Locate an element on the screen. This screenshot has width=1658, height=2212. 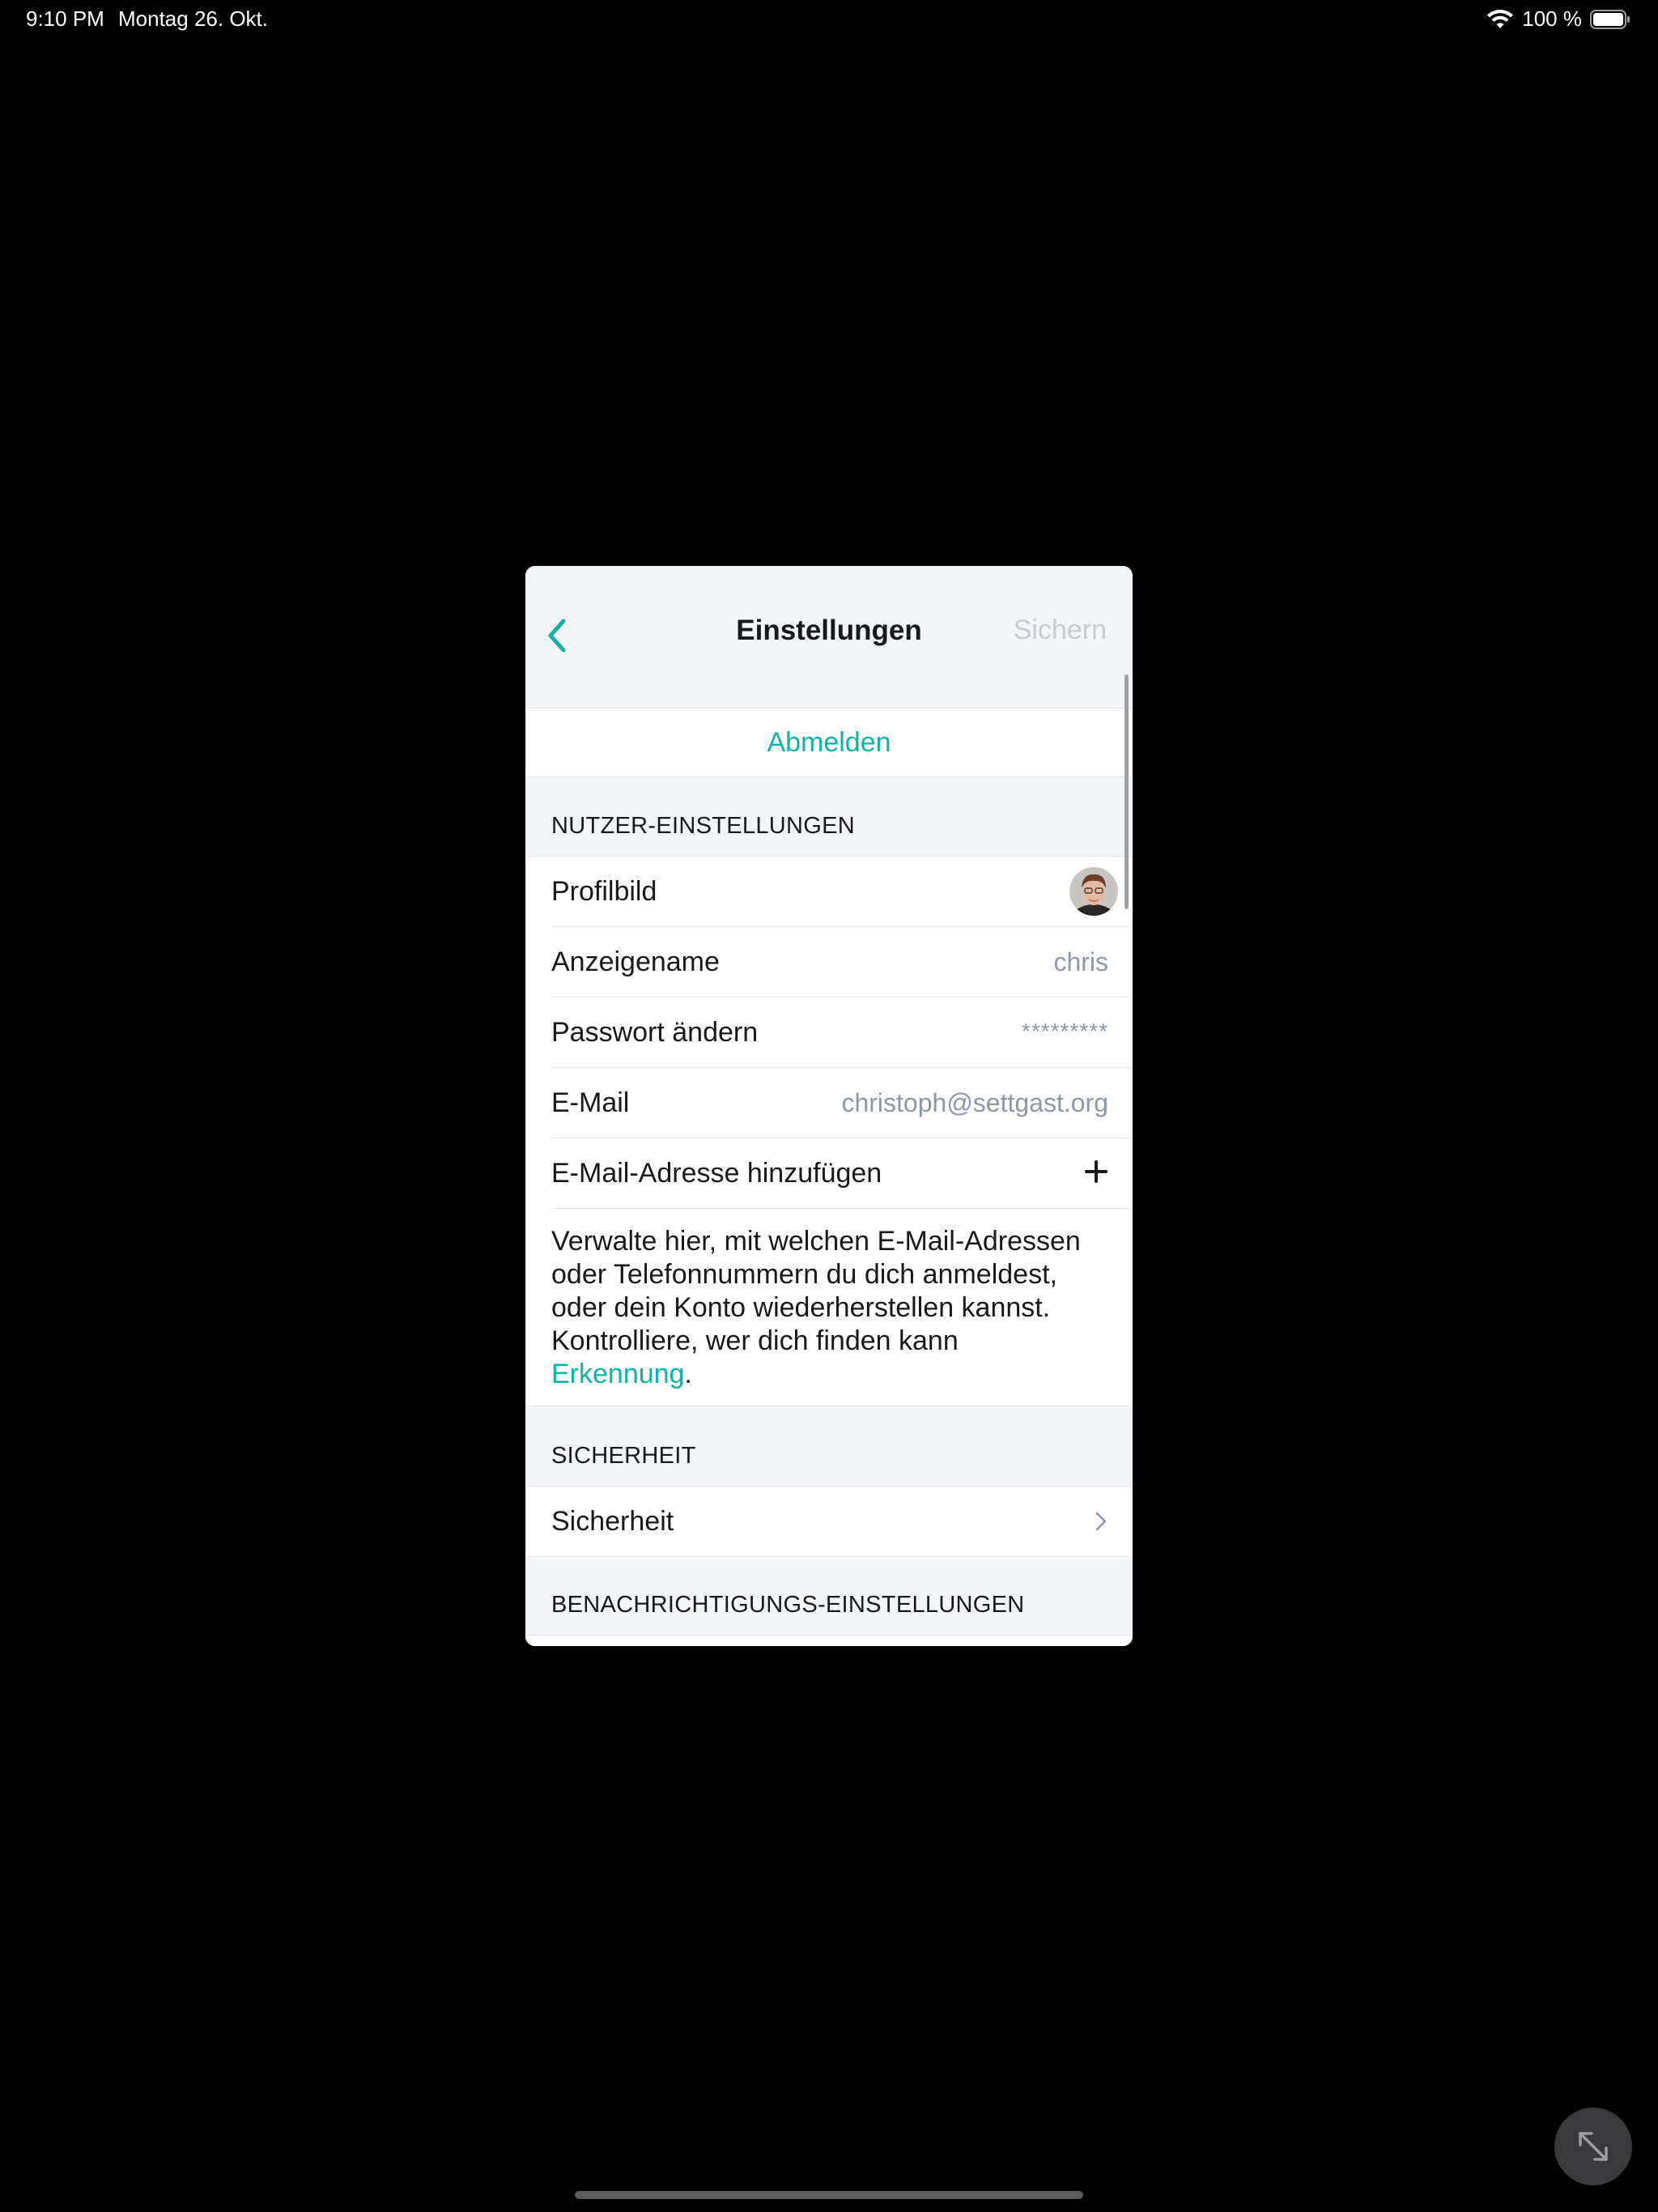
section-header-notifications: BENACHRICHTIGUNGS-EINSTELLUNGEN is located at coordinates (788, 1605).